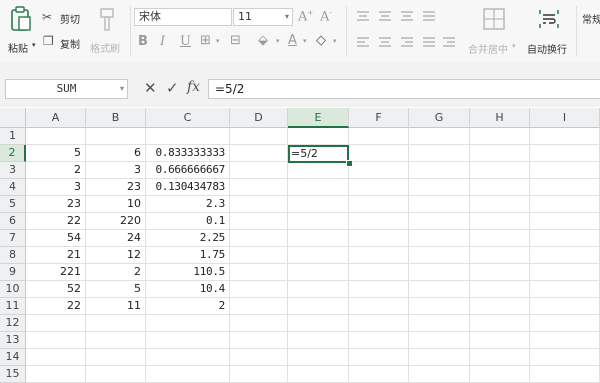 This screenshot has height=383, width=600. What do you see at coordinates (500, 272) in the screenshot?
I see `cell-h9` at bounding box center [500, 272].